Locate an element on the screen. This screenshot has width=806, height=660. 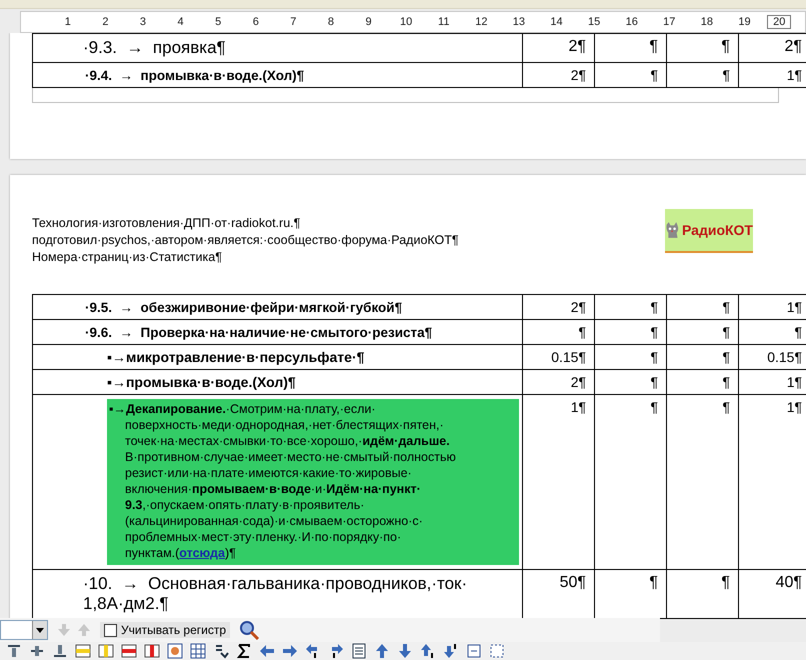
ruler-number: 17 is located at coordinates (669, 22).